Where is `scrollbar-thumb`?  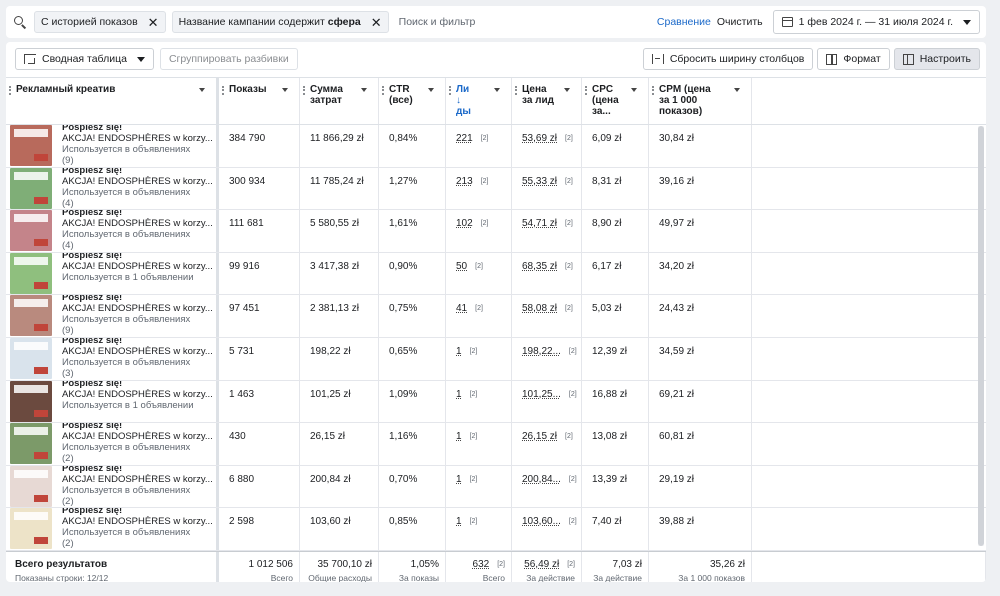
scrollbar-thumb is located at coordinates (981, 336).